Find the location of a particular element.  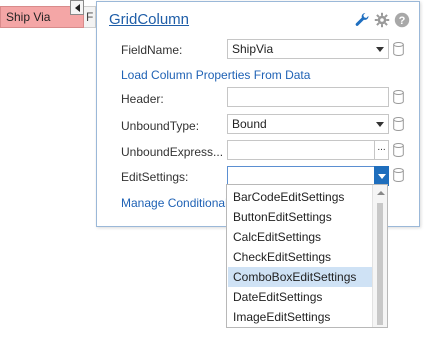

dropdown-scrollbar is located at coordinates (379, 256).